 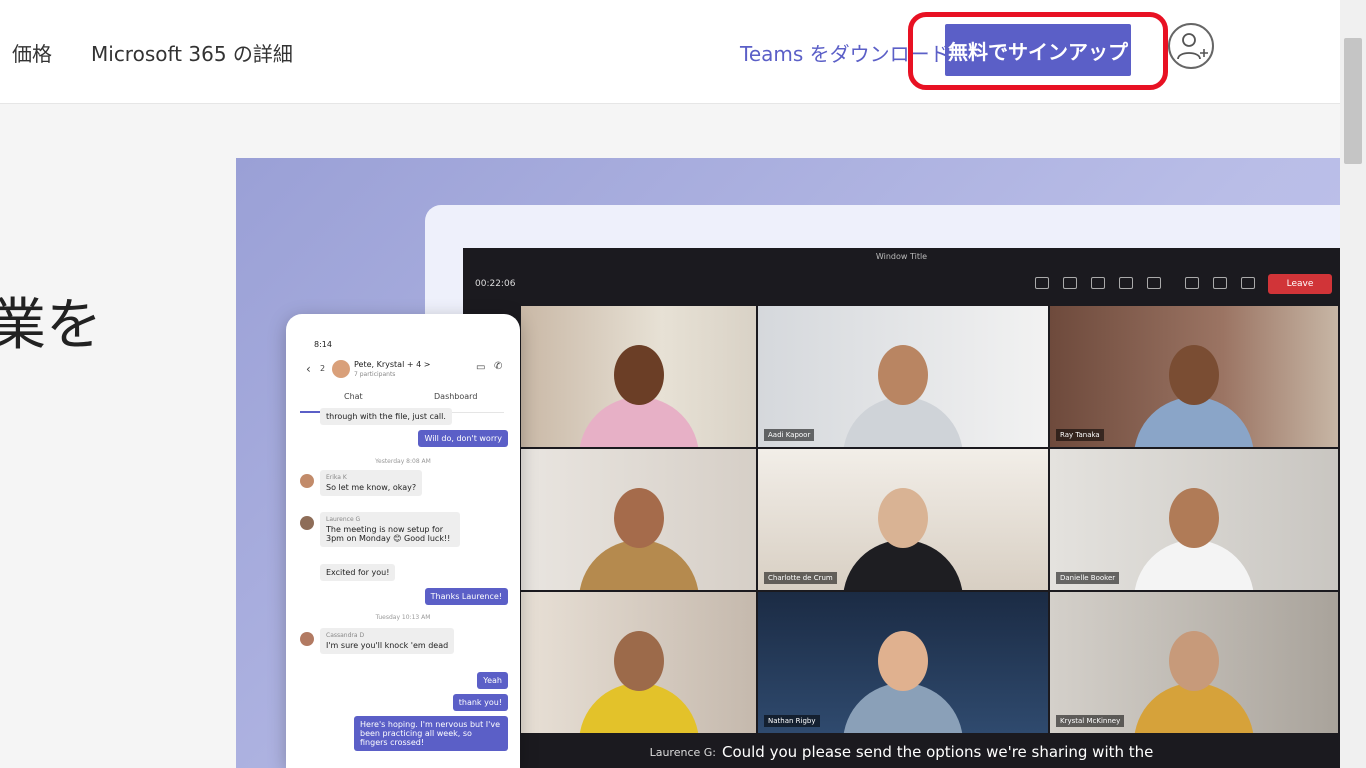 What do you see at coordinates (1088, 578) in the screenshot?
I see `participant-name: Danielle Booker` at bounding box center [1088, 578].